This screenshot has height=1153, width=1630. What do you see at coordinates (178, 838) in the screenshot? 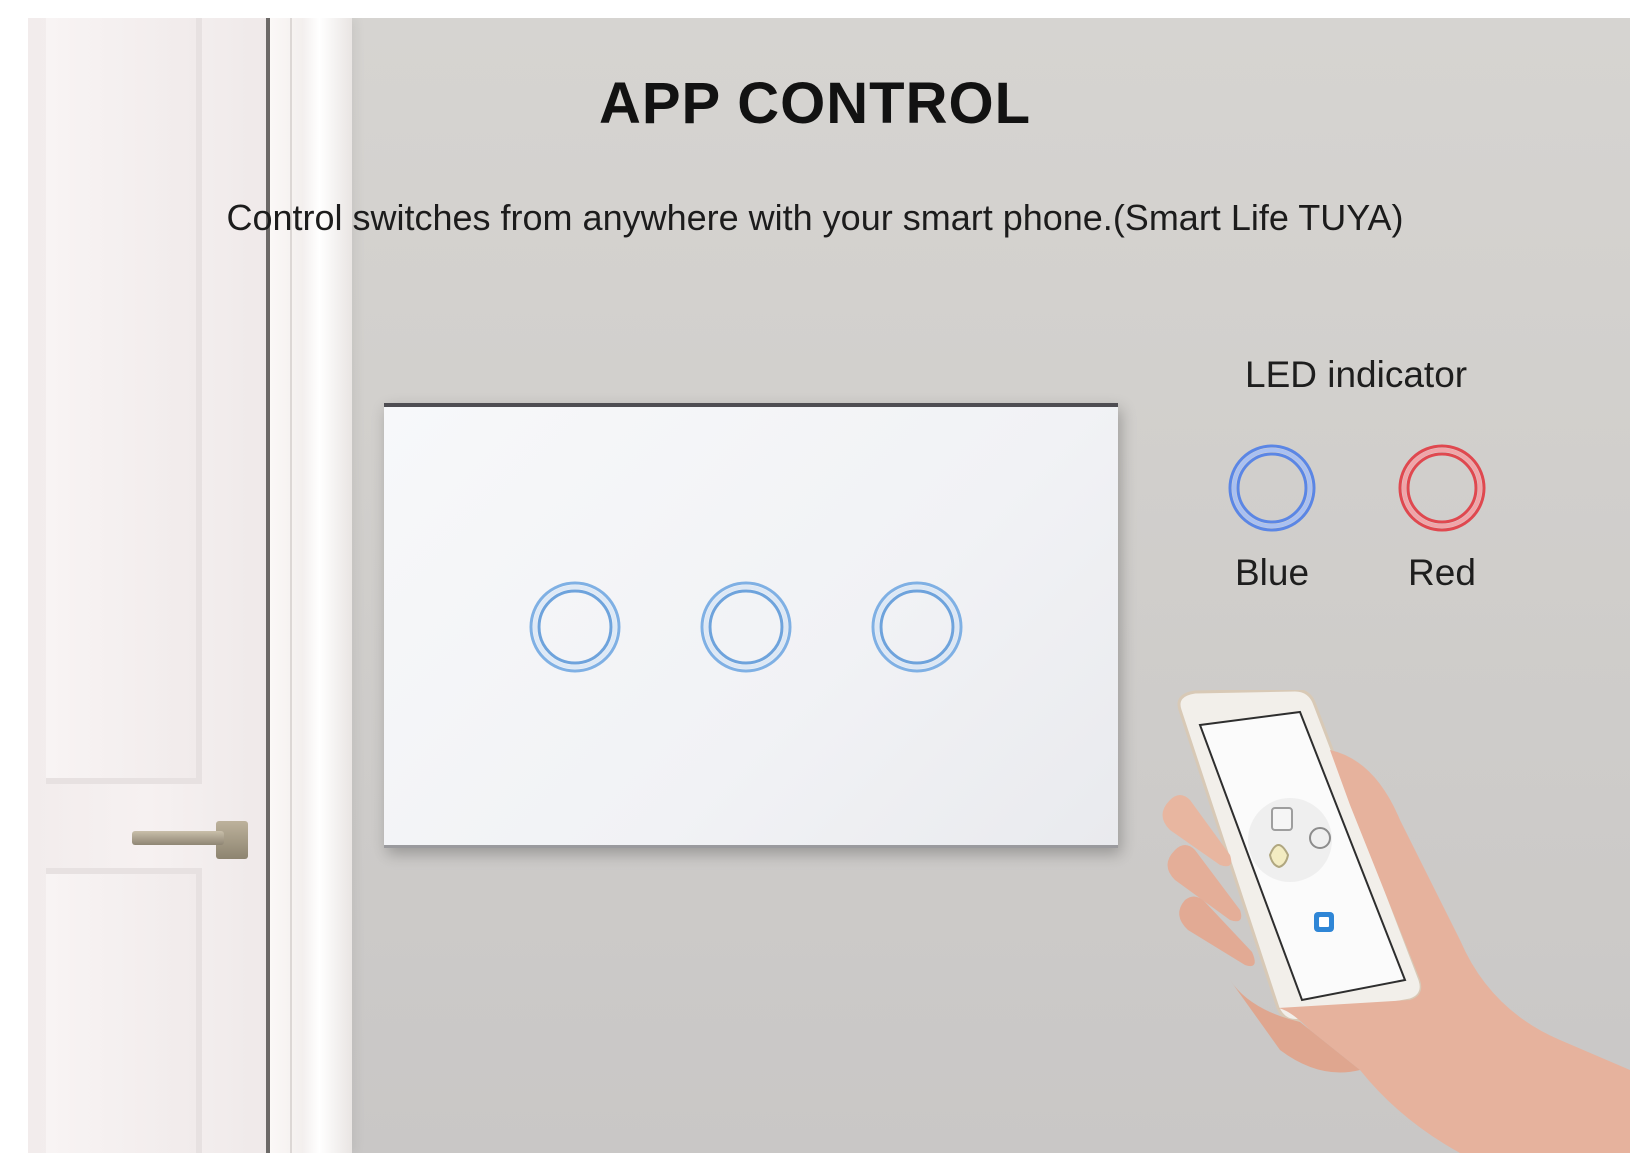
I see `door-handle-icon` at bounding box center [178, 838].